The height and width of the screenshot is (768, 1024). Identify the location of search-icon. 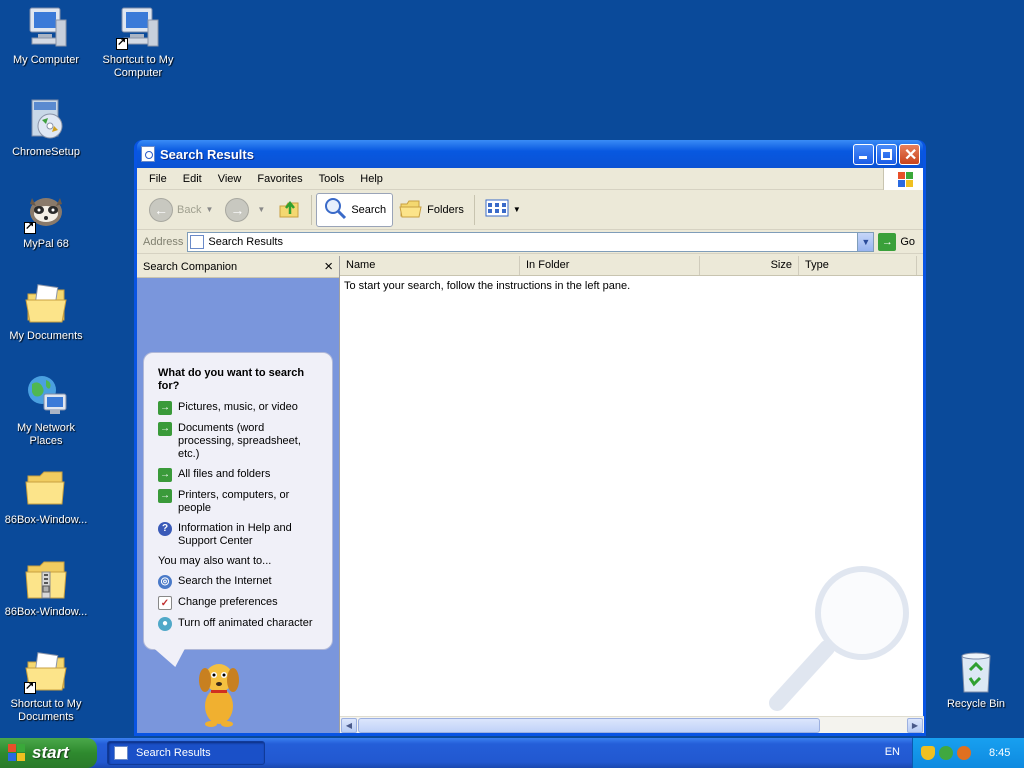
(335, 209).